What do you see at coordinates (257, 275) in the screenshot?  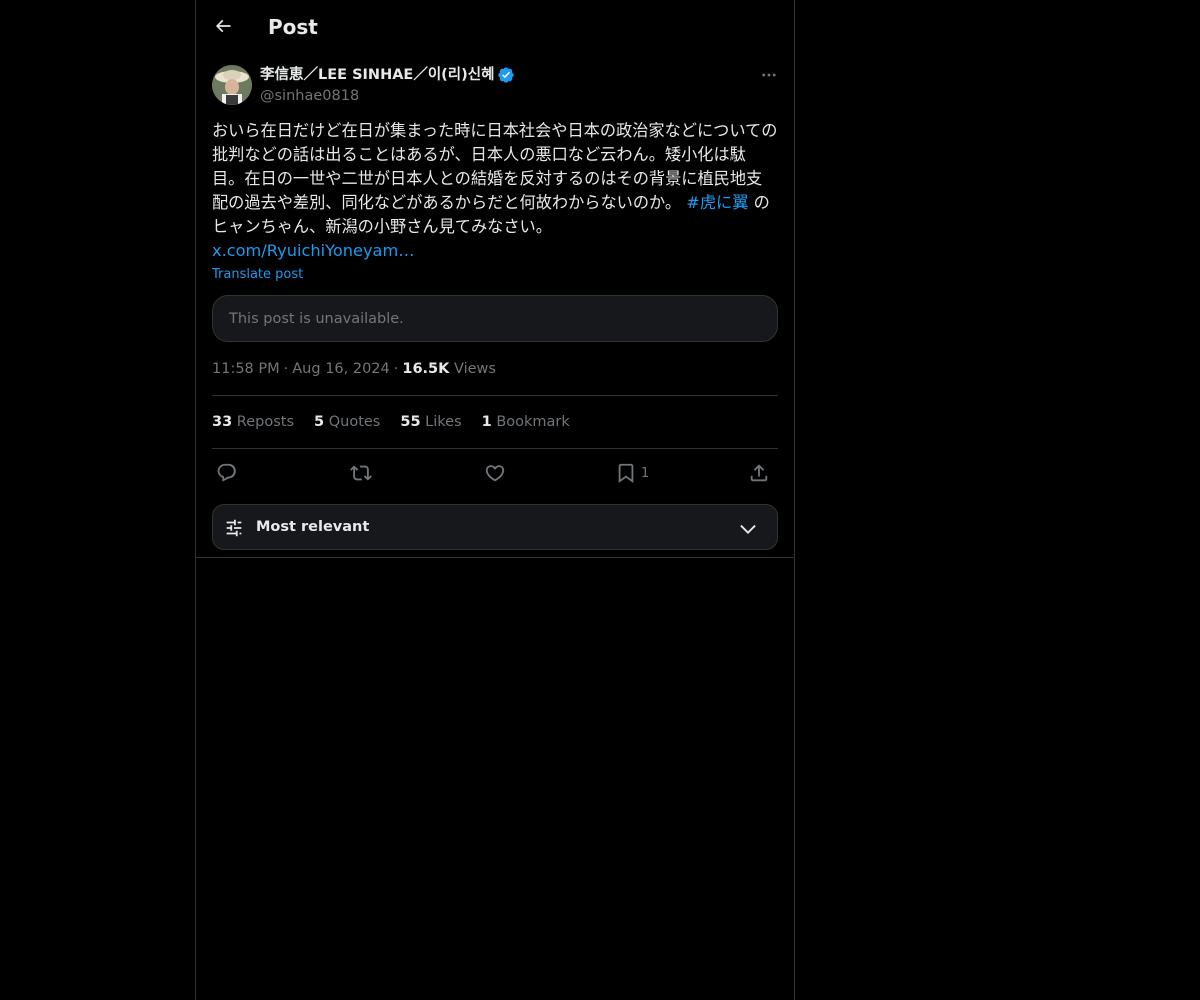 I see `translate-post-link: Translate post` at bounding box center [257, 275].